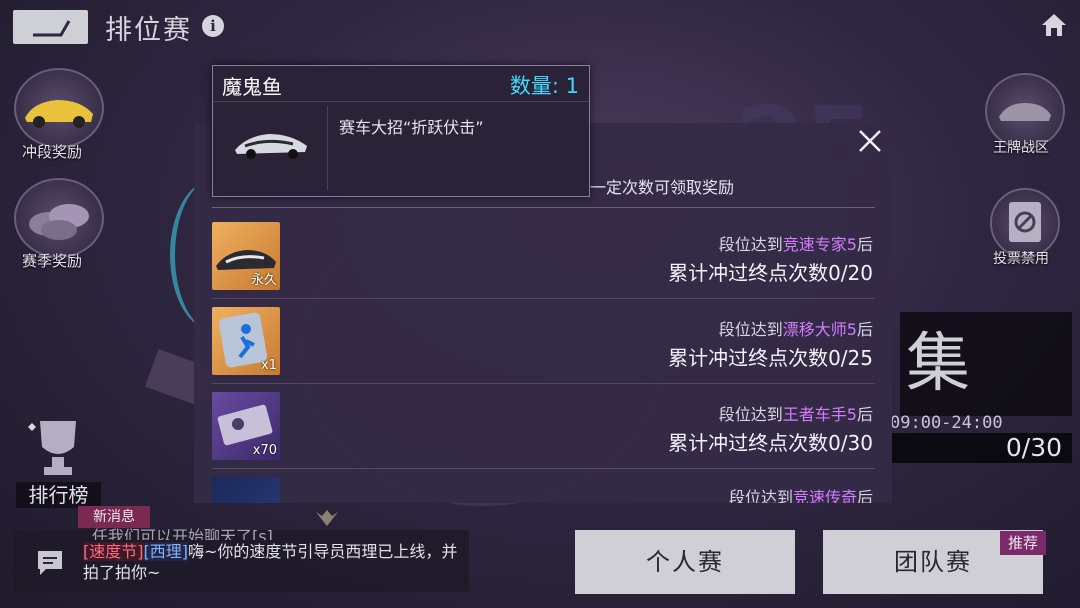 Image resolution: width=1080 pixels, height=608 pixels. What do you see at coordinates (252, 87) in the screenshot?
I see `item-name: 魔鬼鱼` at bounding box center [252, 87].